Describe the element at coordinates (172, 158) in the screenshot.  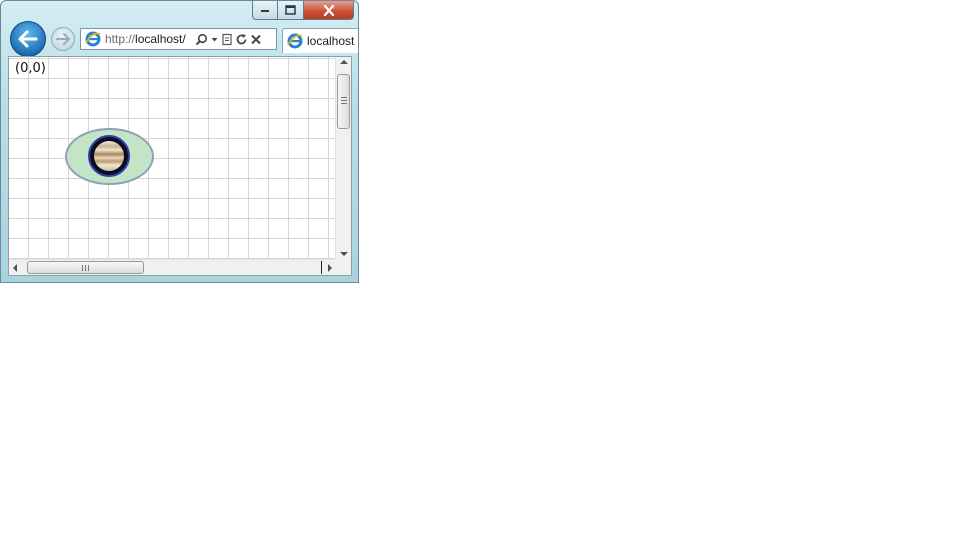
I see `grid-canvas: (0,0)` at that location.